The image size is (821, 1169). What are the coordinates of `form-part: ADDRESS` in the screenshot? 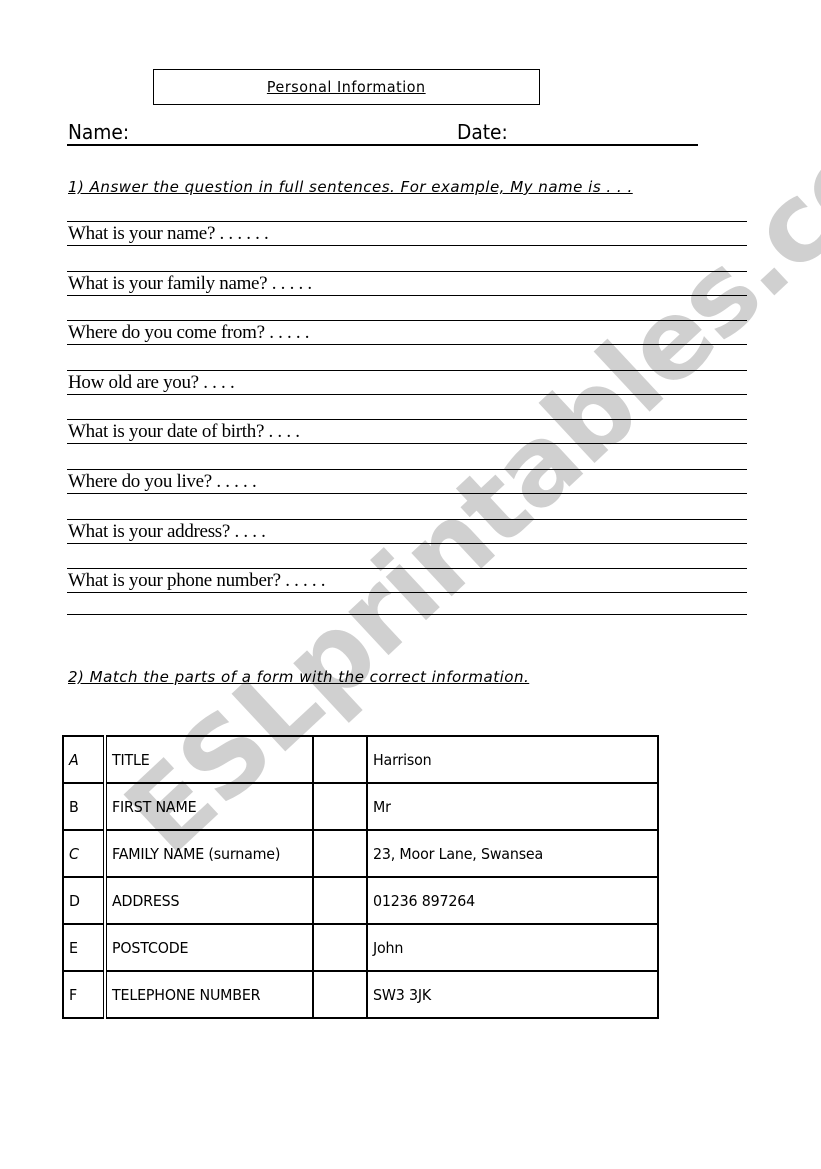 It's located at (146, 900).